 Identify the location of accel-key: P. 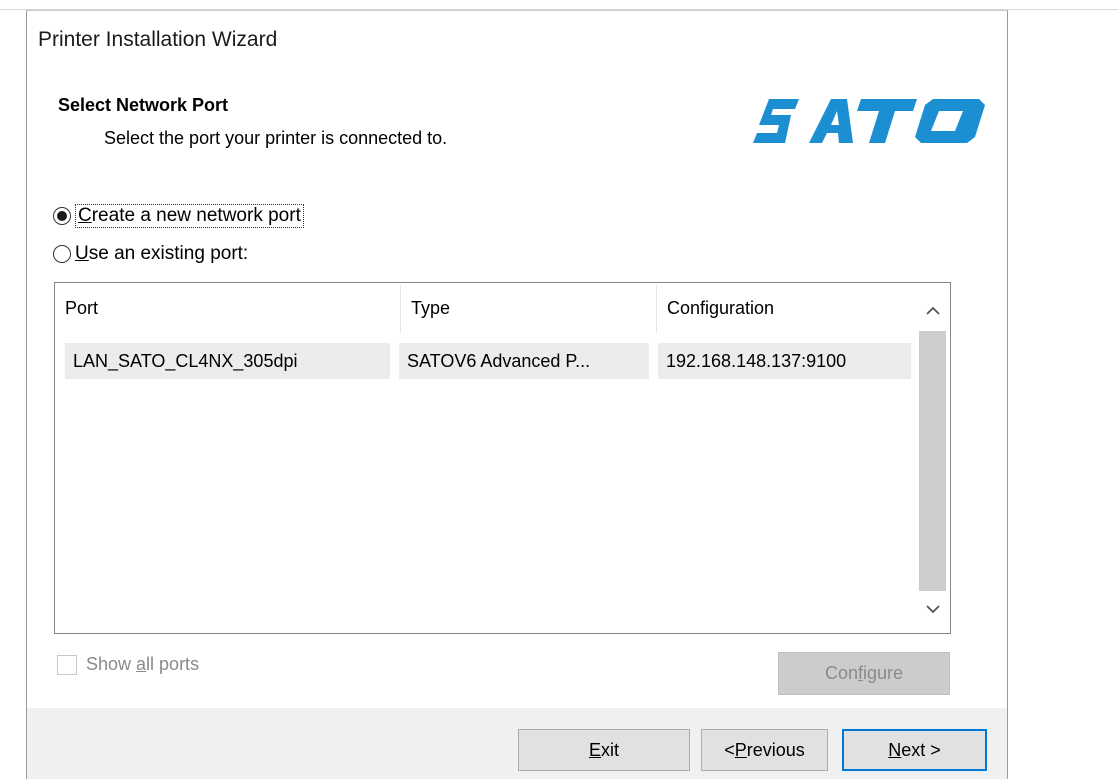
(740, 749).